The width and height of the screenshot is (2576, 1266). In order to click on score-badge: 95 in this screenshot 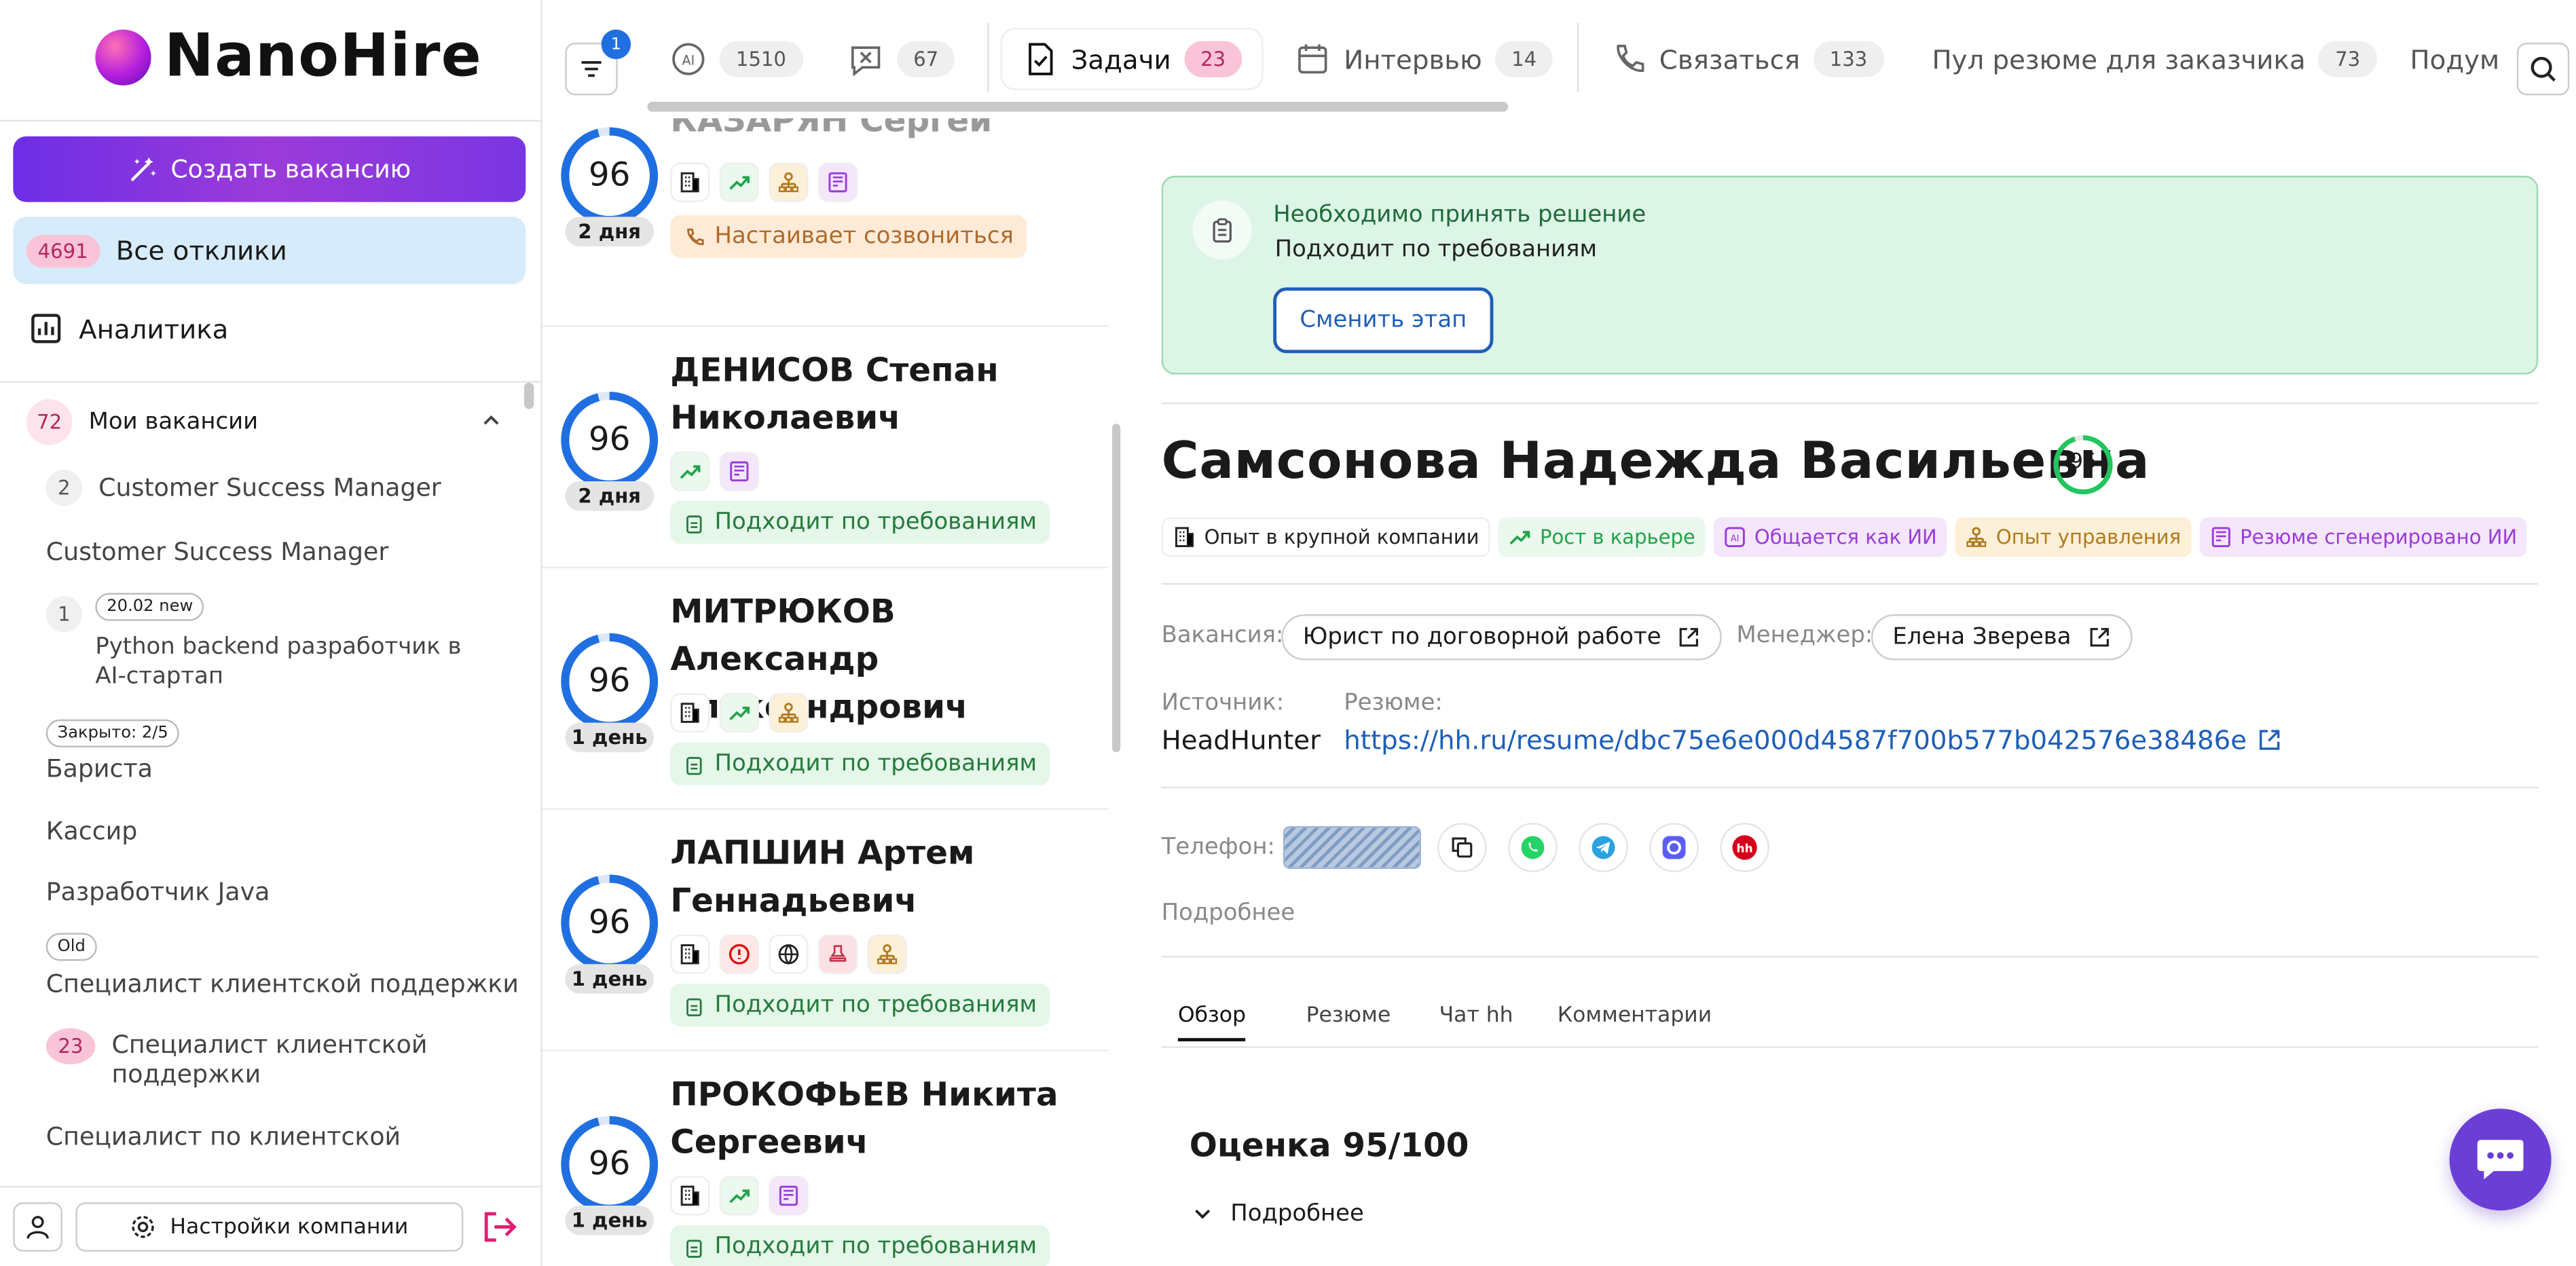, I will do `click(2083, 465)`.